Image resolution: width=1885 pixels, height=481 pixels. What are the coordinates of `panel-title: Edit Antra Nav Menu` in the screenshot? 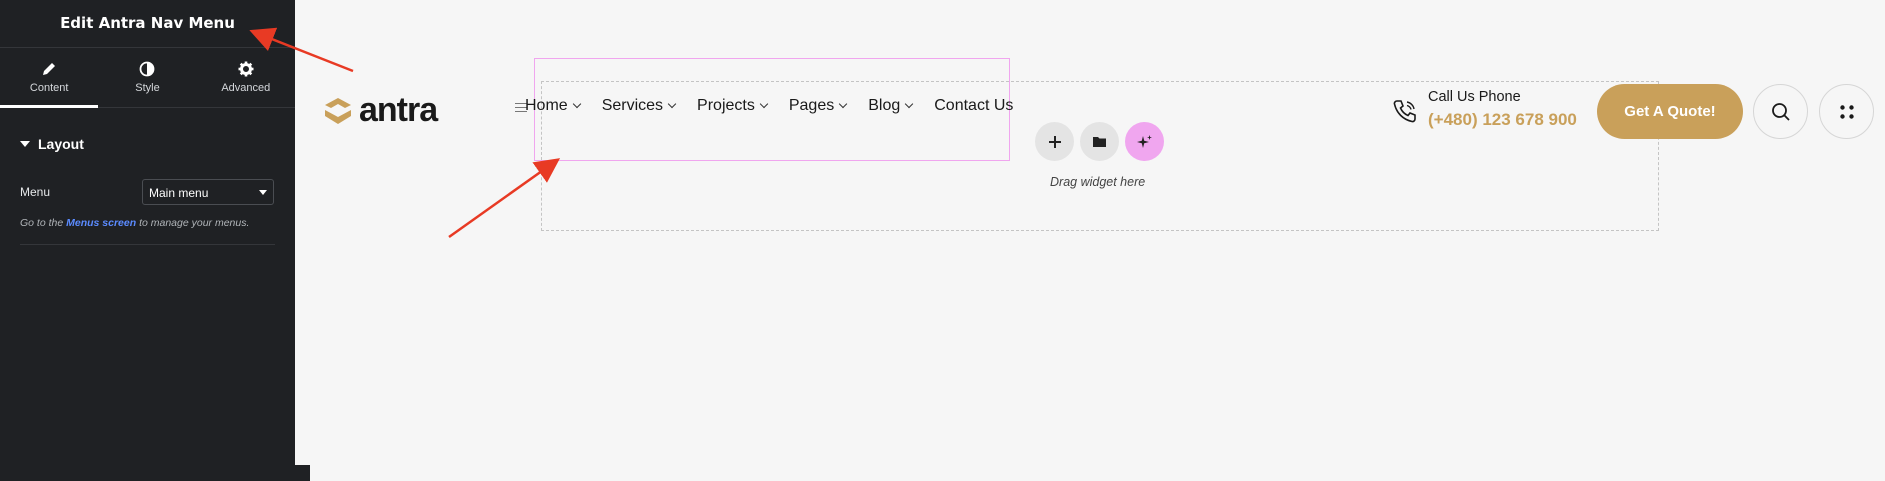 It's located at (147, 23).